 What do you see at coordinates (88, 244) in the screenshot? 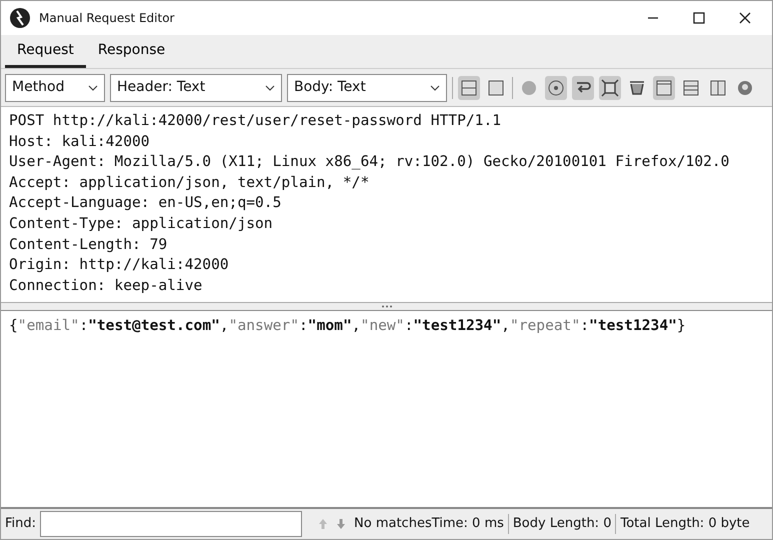
I see `header-line: Content-Length: 79` at bounding box center [88, 244].